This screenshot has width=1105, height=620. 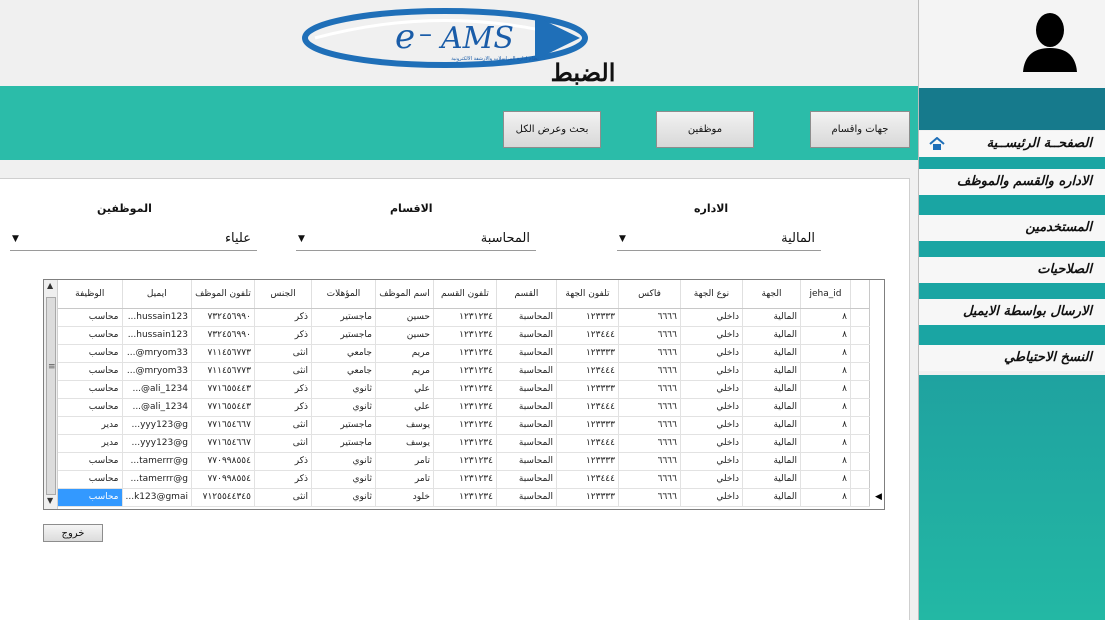 I want to click on scroll-up-icon: ▲, so click(x=50, y=285).